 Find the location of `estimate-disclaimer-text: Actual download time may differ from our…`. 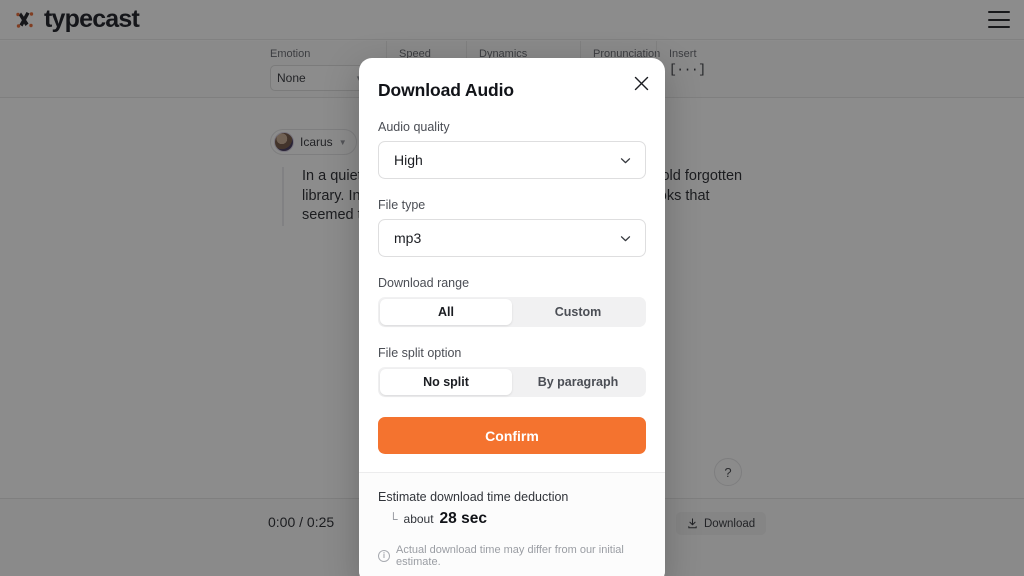

estimate-disclaimer-text: Actual download time may differ from our… is located at coordinates (510, 556).